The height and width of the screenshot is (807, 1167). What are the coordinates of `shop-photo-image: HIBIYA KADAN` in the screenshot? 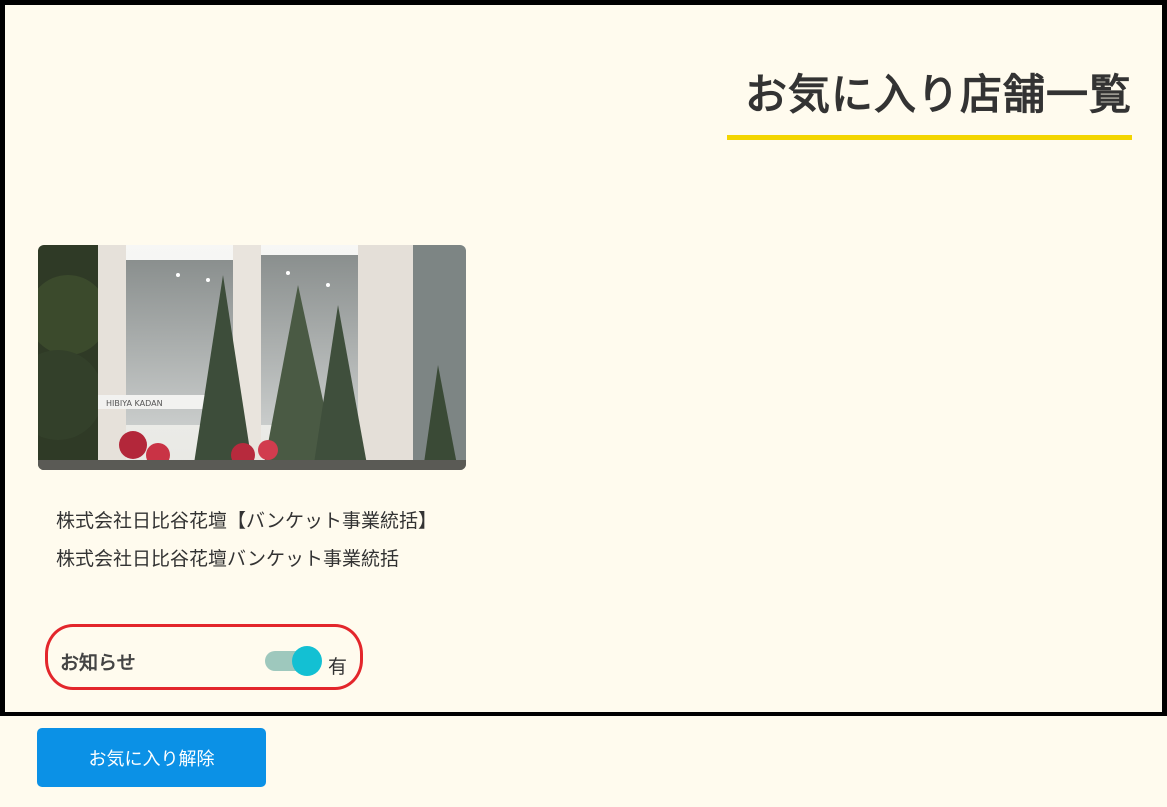 It's located at (252, 357).